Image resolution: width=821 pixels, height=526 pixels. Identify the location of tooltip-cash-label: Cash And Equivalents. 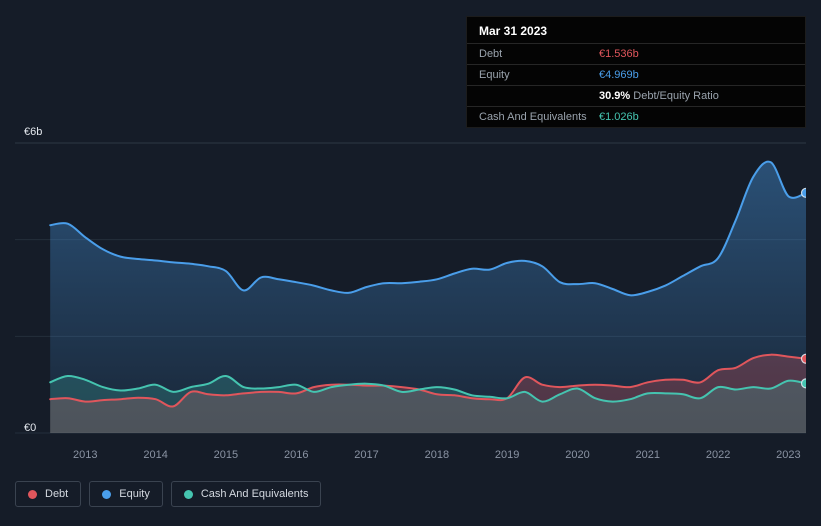
(533, 117).